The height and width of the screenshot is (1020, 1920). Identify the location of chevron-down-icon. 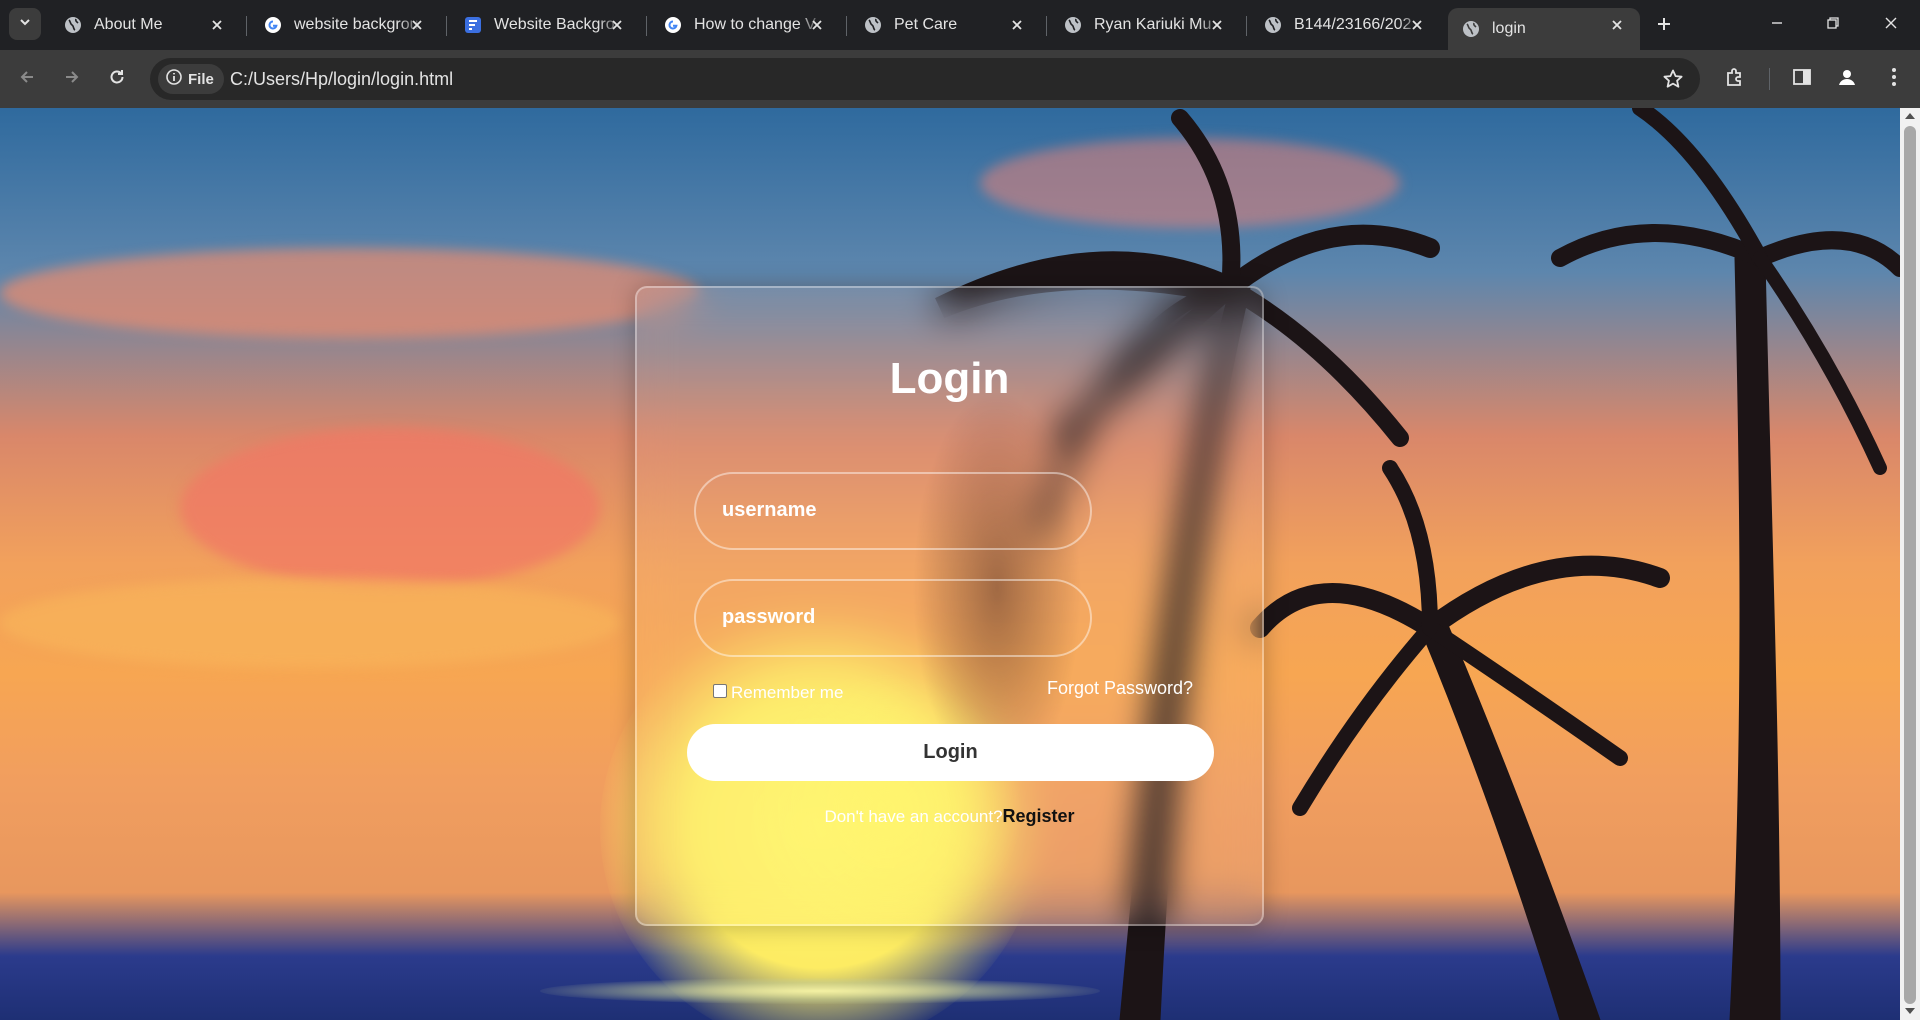
(25, 24).